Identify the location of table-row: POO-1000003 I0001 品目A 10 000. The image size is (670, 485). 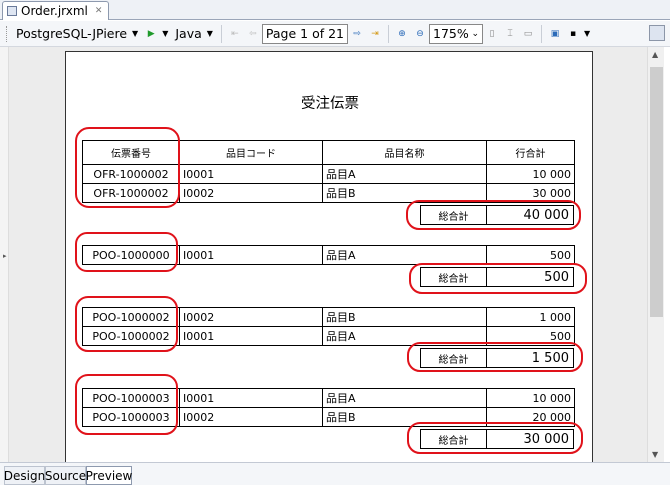
(328, 398).